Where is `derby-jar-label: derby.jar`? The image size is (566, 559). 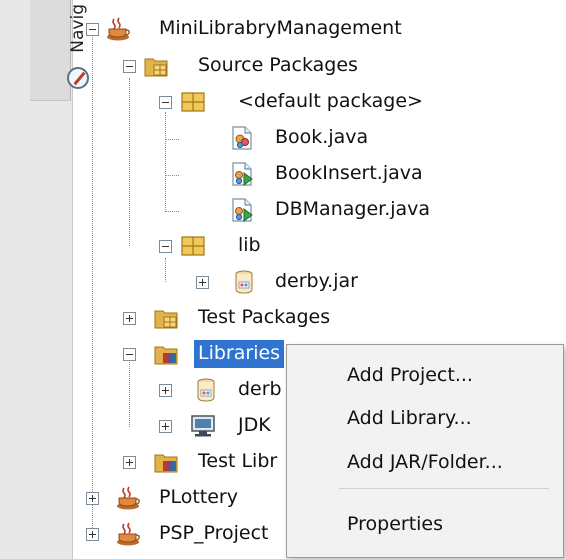 derby-jar-label: derby.jar is located at coordinates (316, 281).